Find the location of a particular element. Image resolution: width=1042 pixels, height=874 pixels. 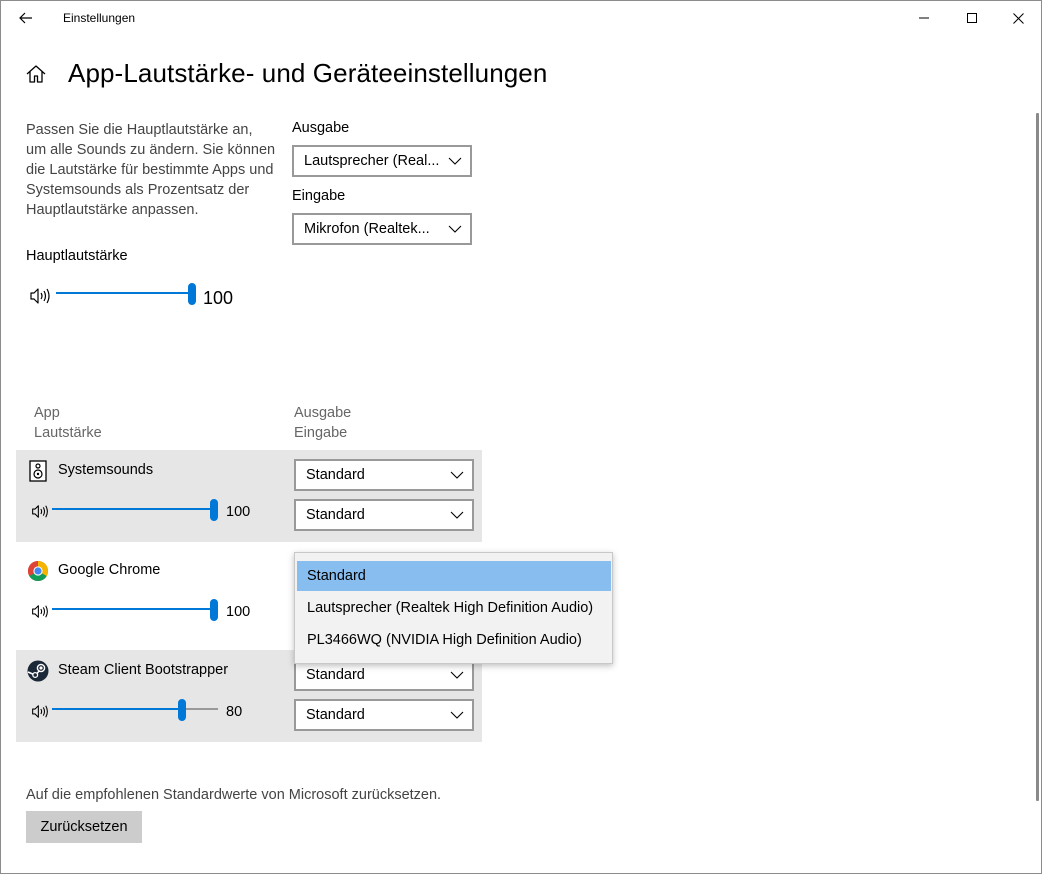

home-button is located at coordinates (36, 74).